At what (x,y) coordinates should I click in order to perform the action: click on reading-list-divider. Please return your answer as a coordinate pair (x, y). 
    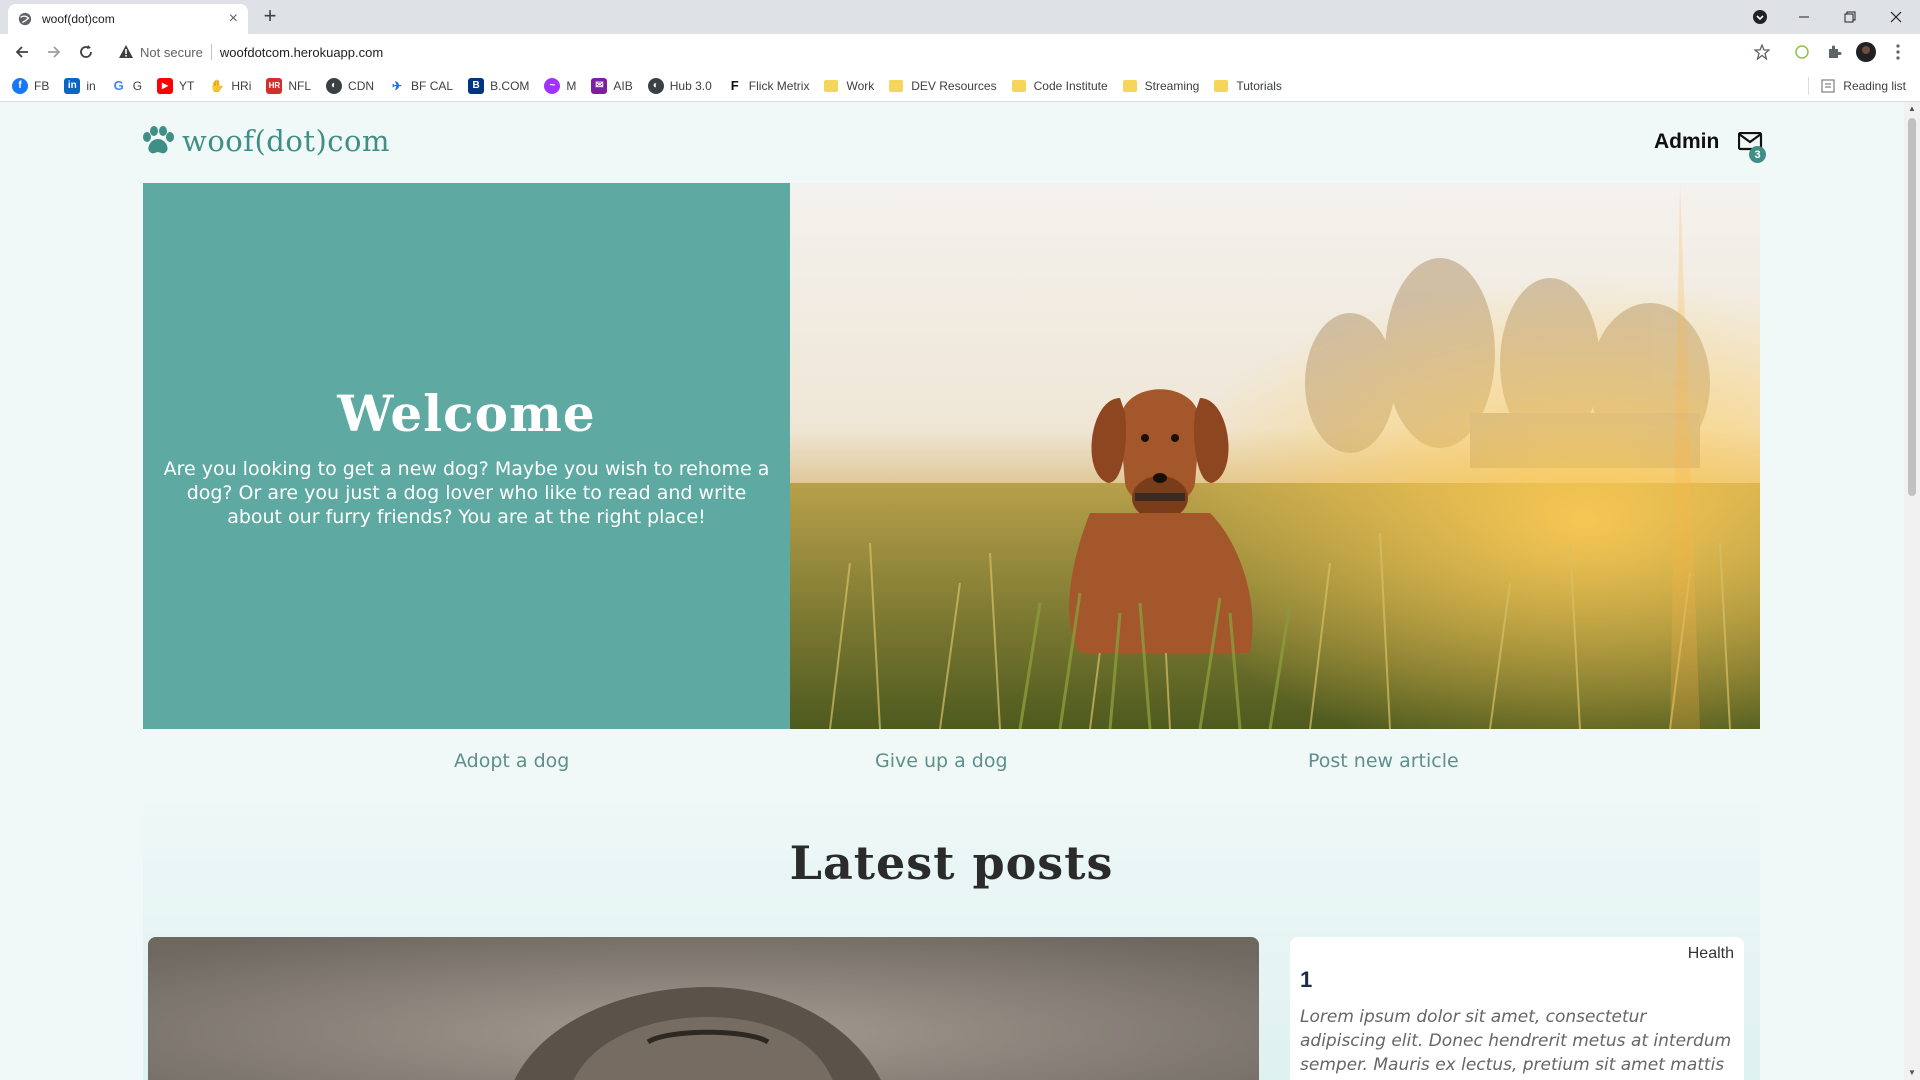
    Looking at the image, I should click on (1809, 86).